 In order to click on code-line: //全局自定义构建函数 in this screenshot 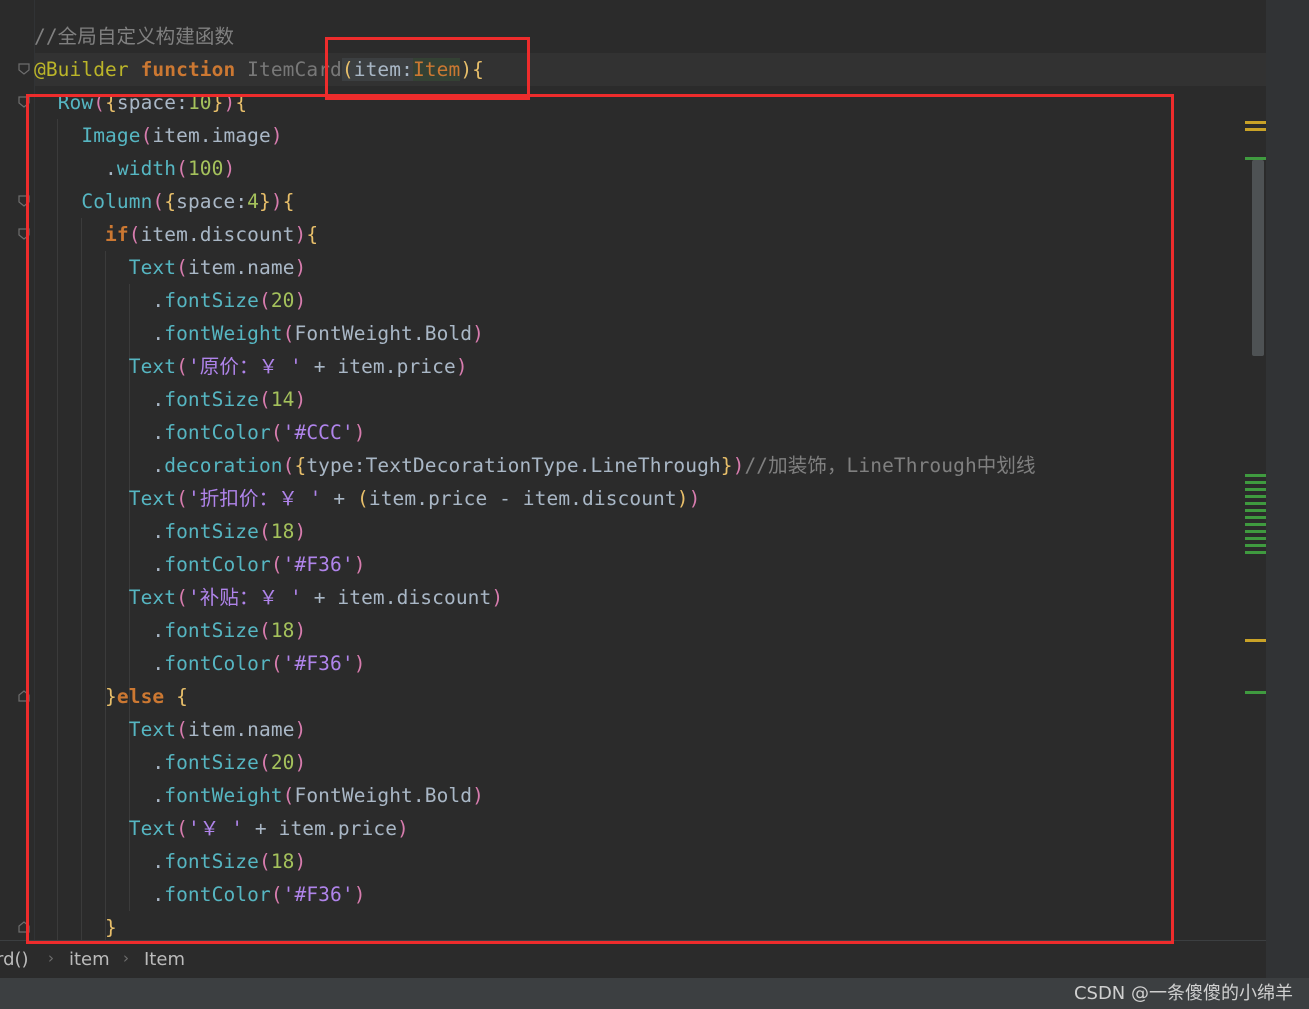, I will do `click(134, 36)`.